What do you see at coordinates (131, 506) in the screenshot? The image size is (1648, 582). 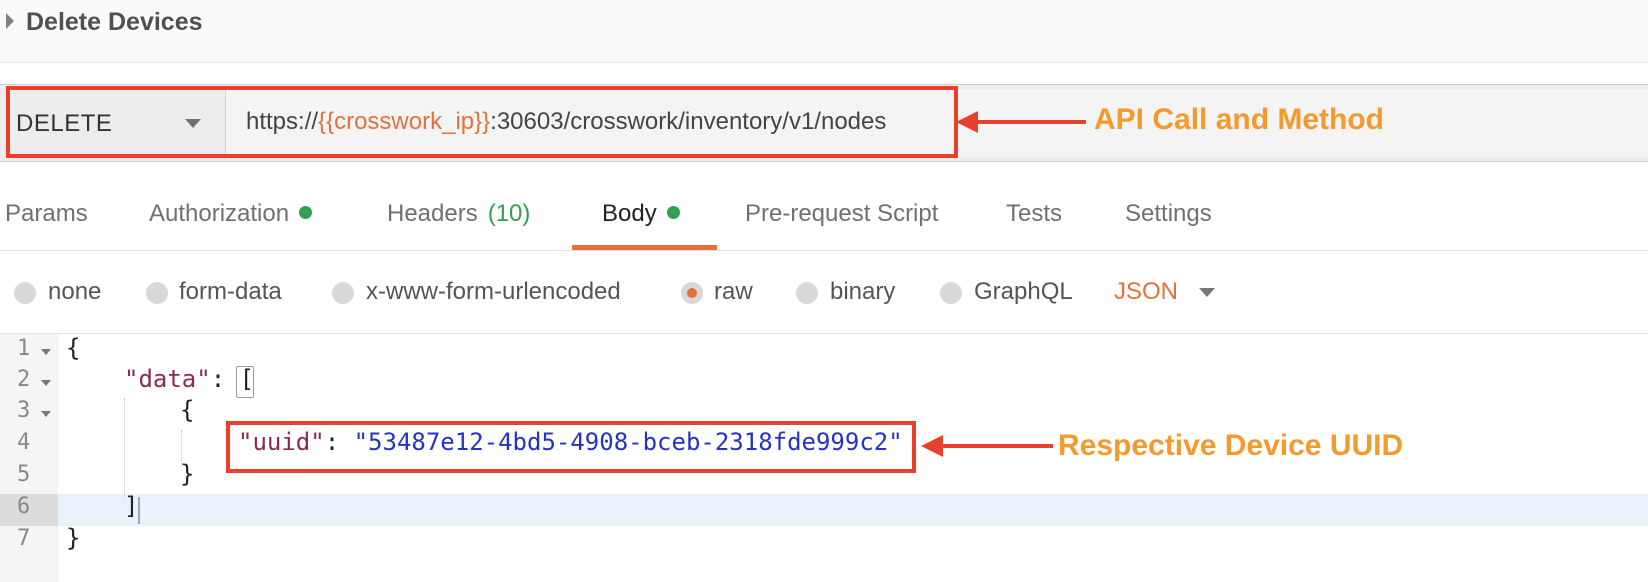 I see `code-line-6: ]` at bounding box center [131, 506].